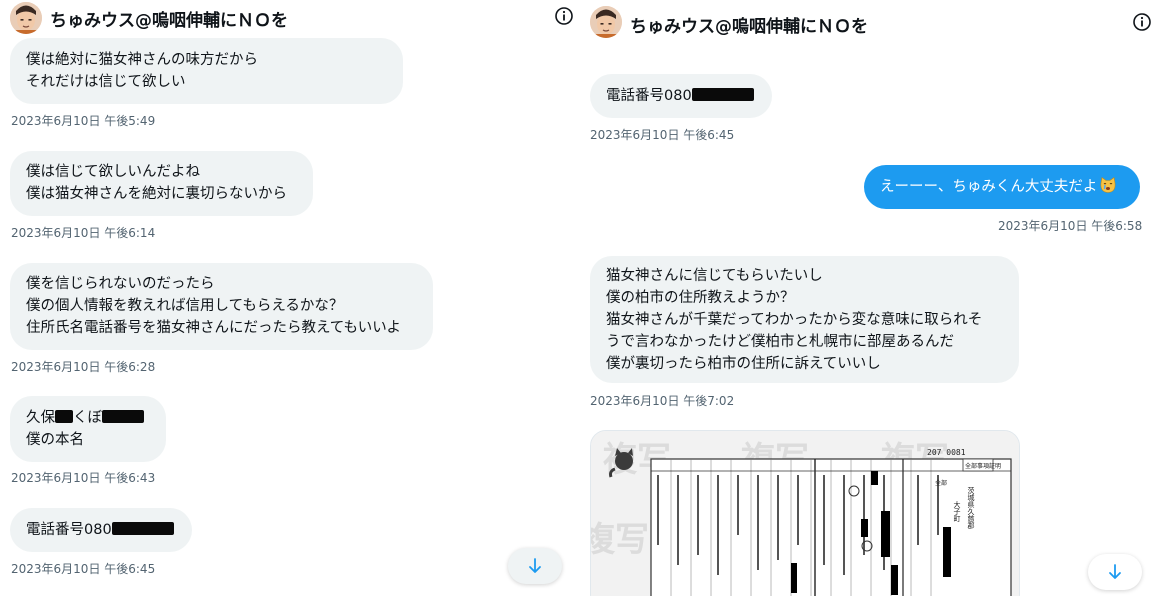  What do you see at coordinates (142, 60) in the screenshot?
I see `message-text: 僕は絶対に猫女神さんの味方だから` at bounding box center [142, 60].